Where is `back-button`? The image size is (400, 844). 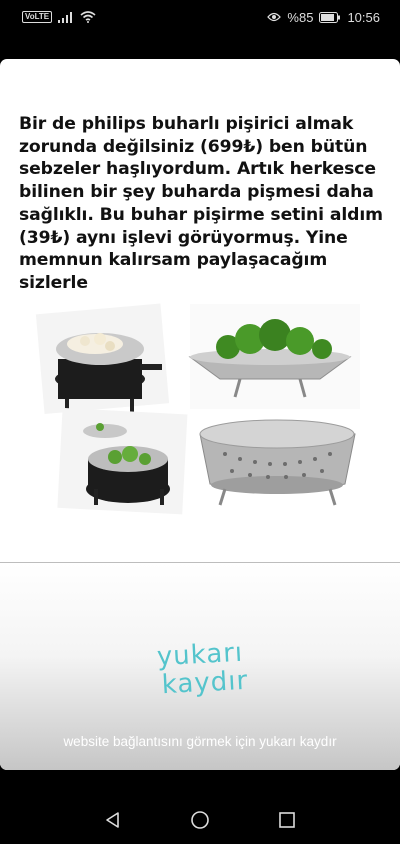 back-button is located at coordinates (113, 820).